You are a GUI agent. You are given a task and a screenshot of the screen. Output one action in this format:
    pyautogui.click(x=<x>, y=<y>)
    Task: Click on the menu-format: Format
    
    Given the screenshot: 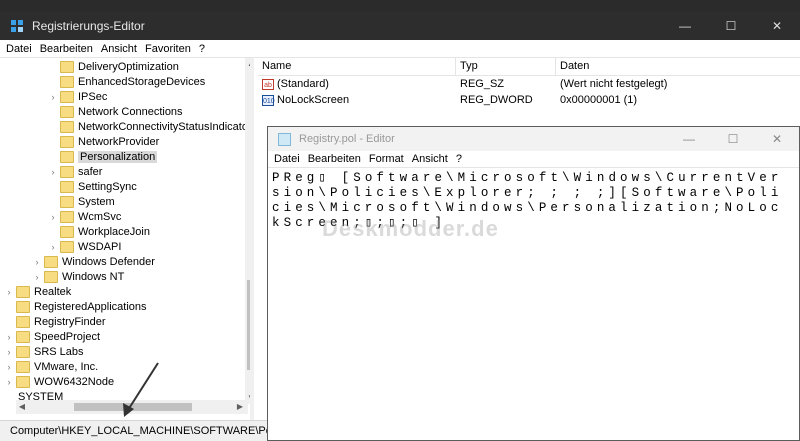 What is the action you would take?
    pyautogui.click(x=388, y=159)
    